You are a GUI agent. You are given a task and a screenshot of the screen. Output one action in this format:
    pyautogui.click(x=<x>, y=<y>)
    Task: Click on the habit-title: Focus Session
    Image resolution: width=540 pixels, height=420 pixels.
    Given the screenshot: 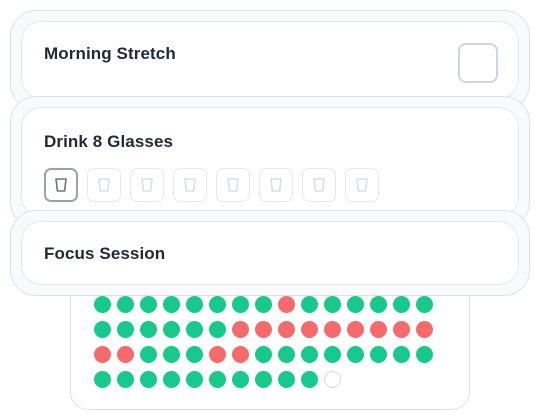 What is the action you would take?
    pyautogui.click(x=105, y=253)
    